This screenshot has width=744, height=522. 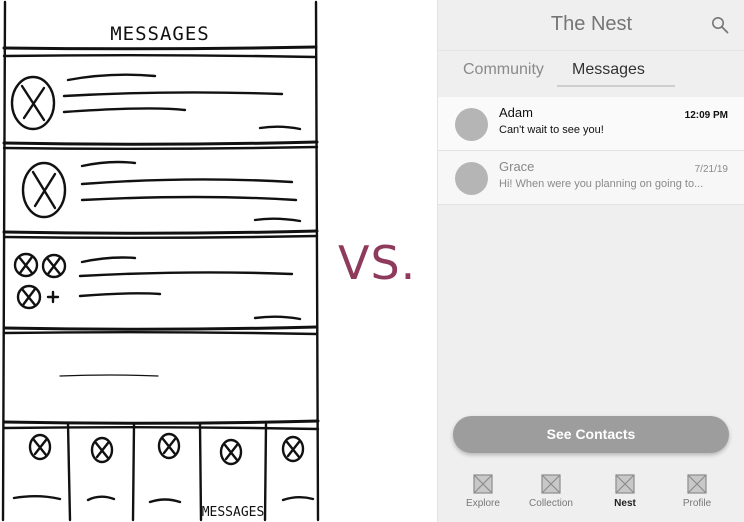 I want to click on sketch-tab-label: MESSAGES, so click(x=233, y=512).